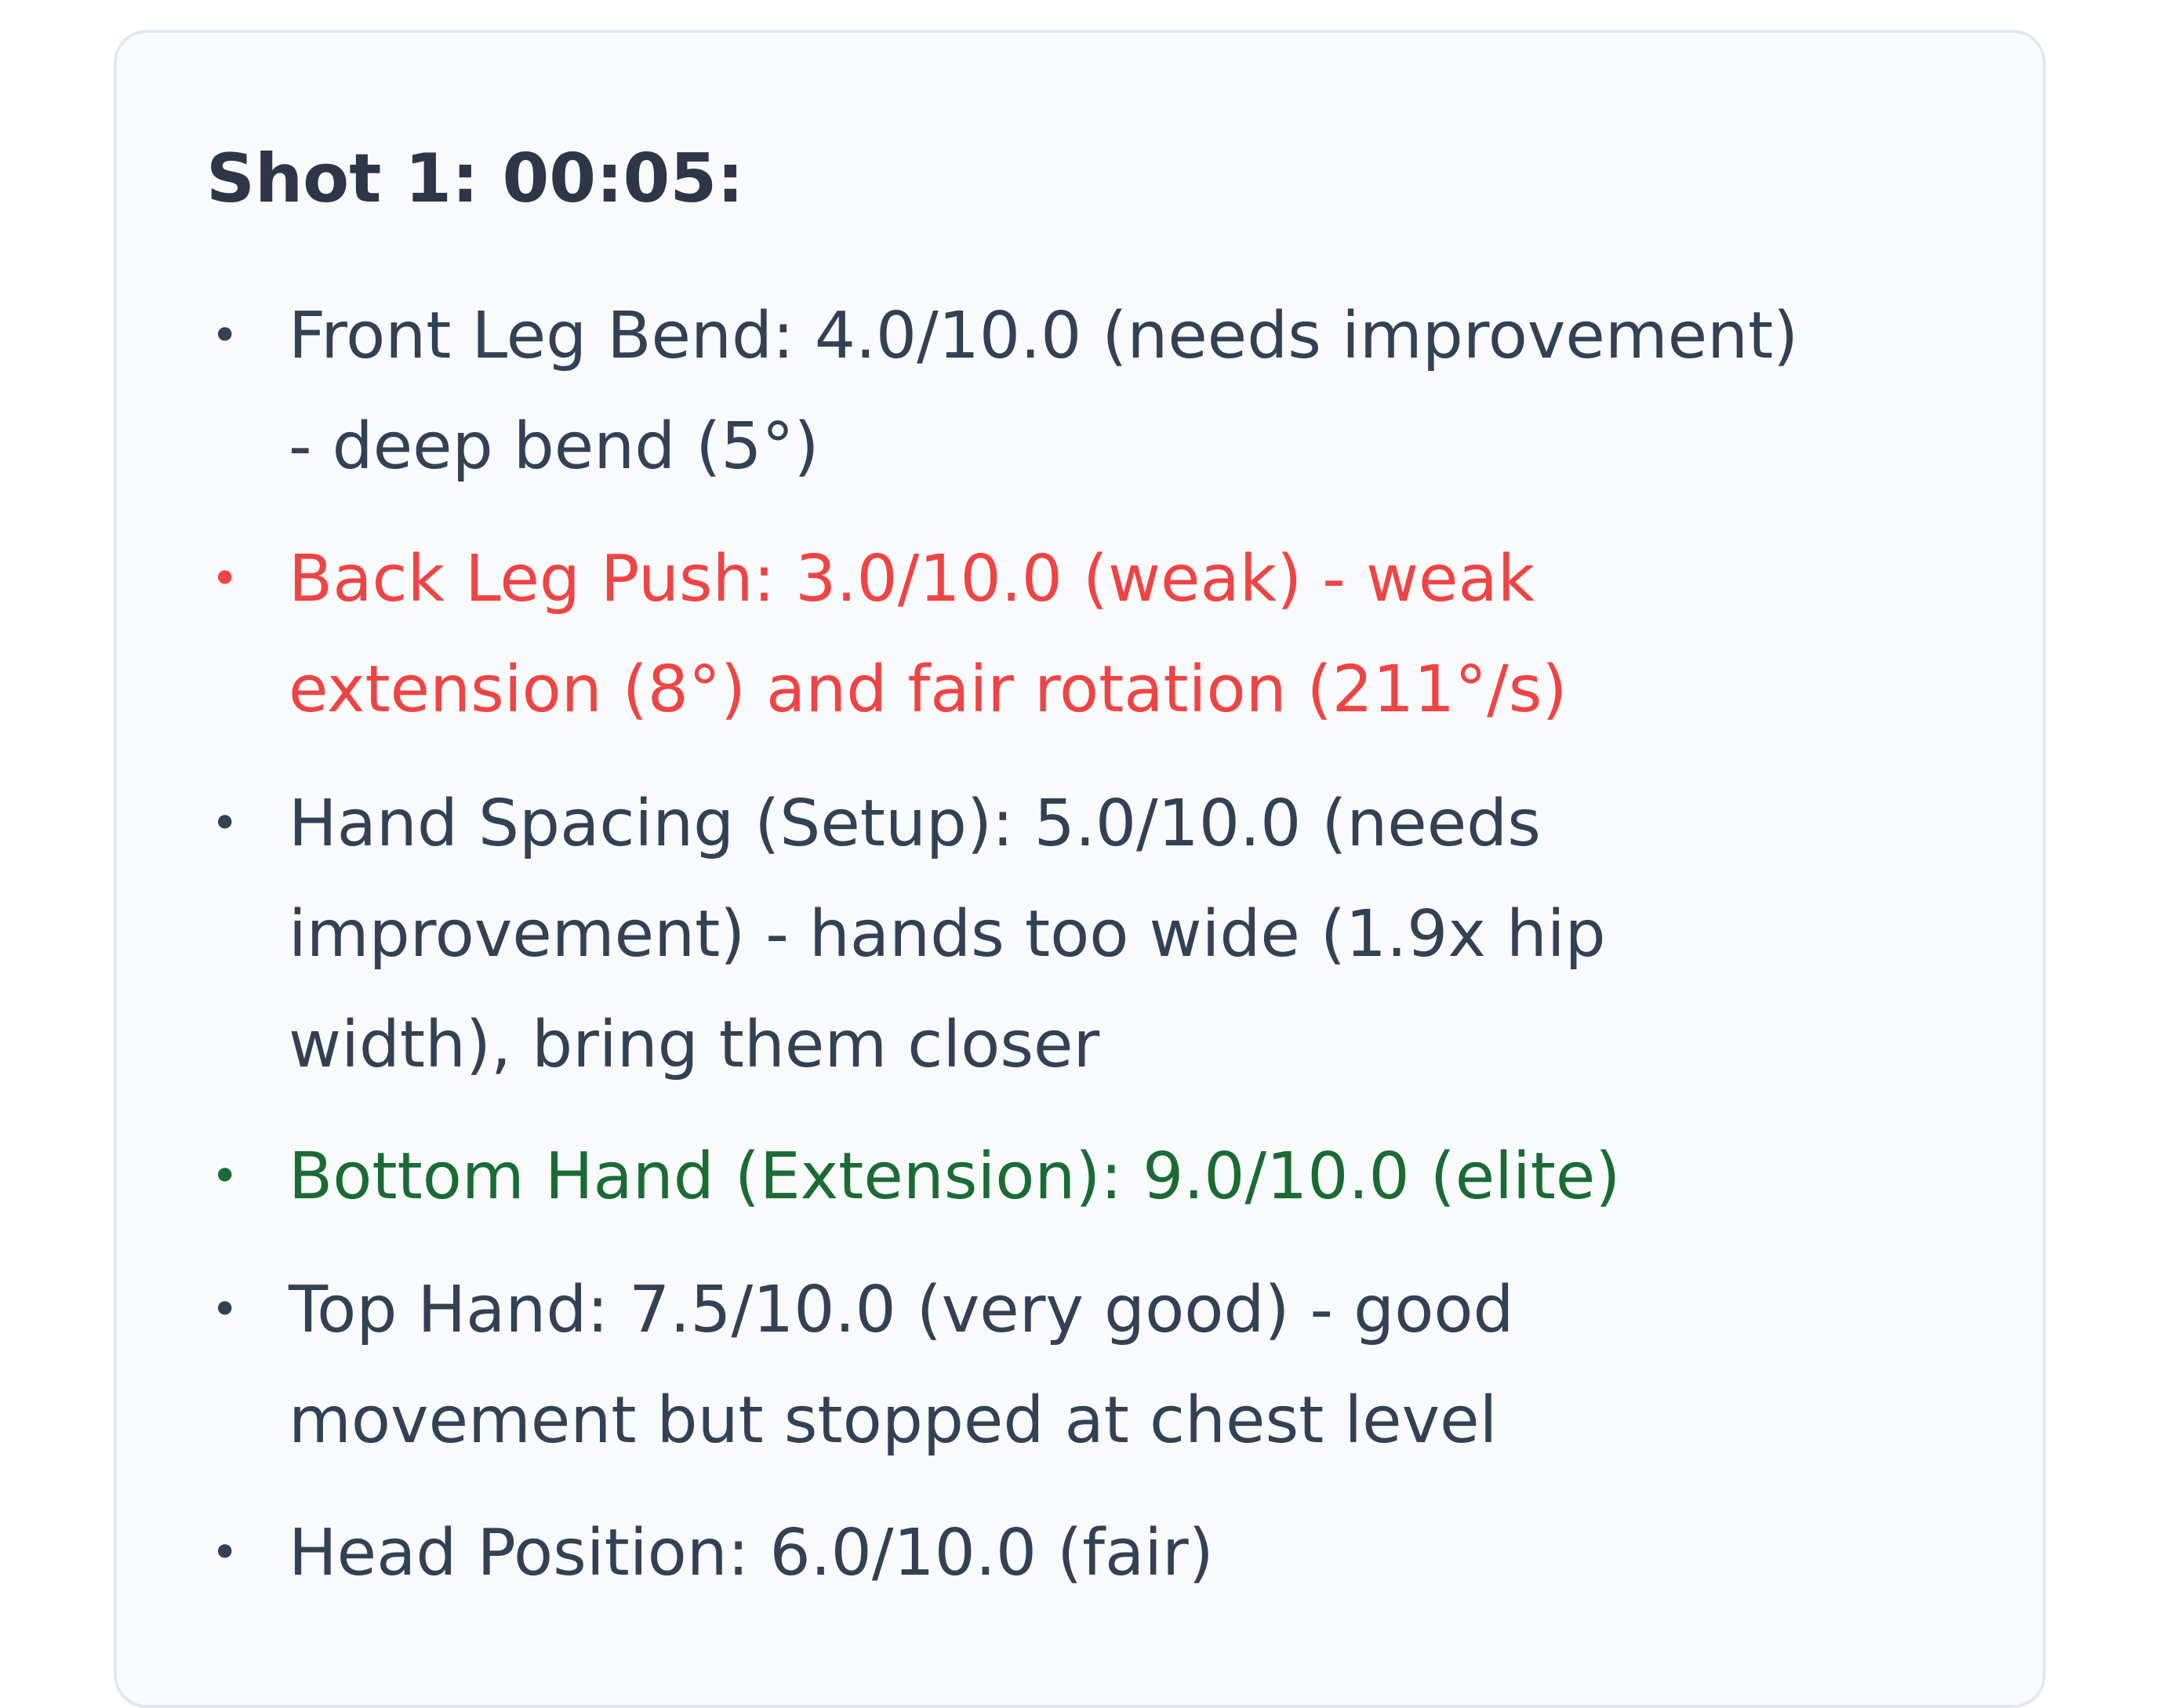  Describe the element at coordinates (554, 446) in the screenshot. I see `feedback-text-line: - deep bend (5°)` at that location.